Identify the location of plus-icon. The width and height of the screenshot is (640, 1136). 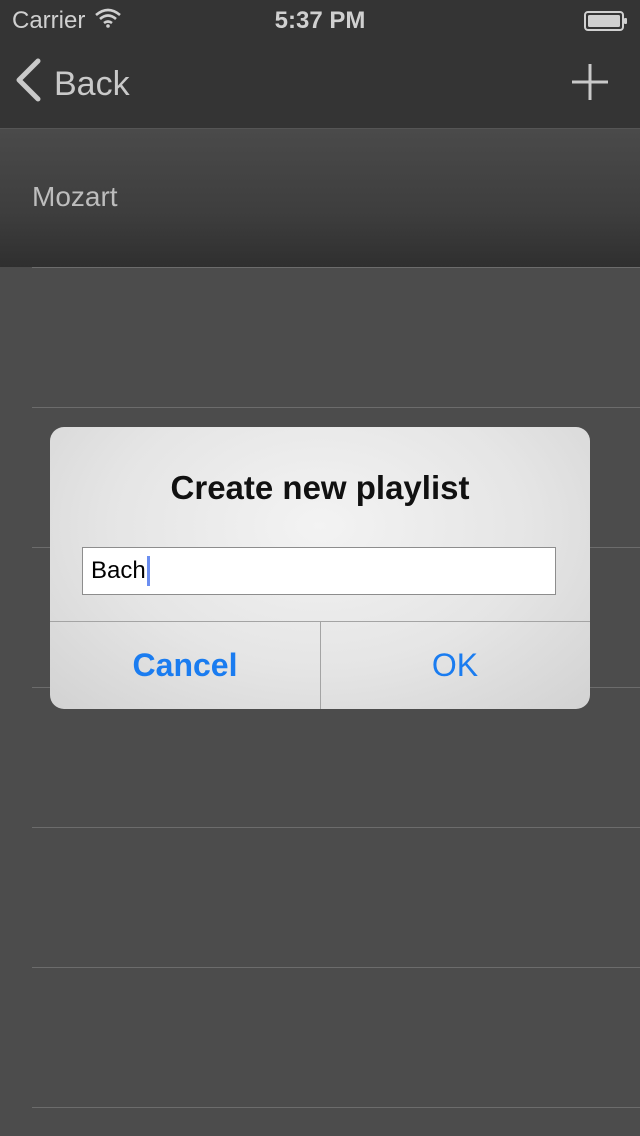
(590, 86).